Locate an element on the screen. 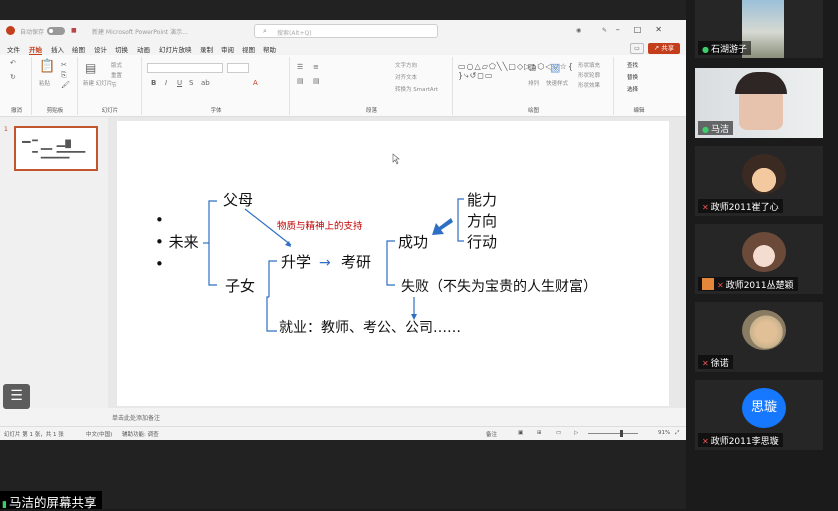  participant-name: 马洁 is located at coordinates (719, 130).